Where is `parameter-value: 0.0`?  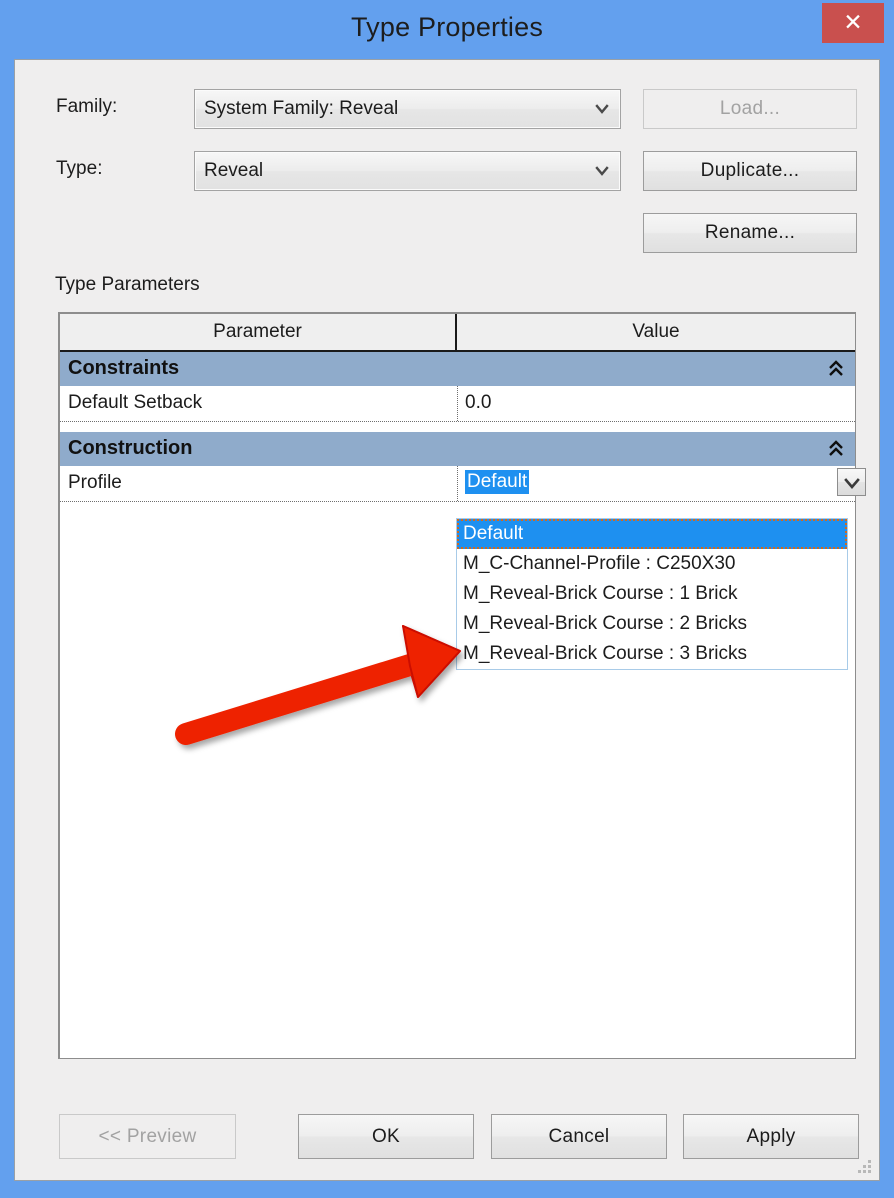
parameter-value: 0.0 is located at coordinates (478, 403).